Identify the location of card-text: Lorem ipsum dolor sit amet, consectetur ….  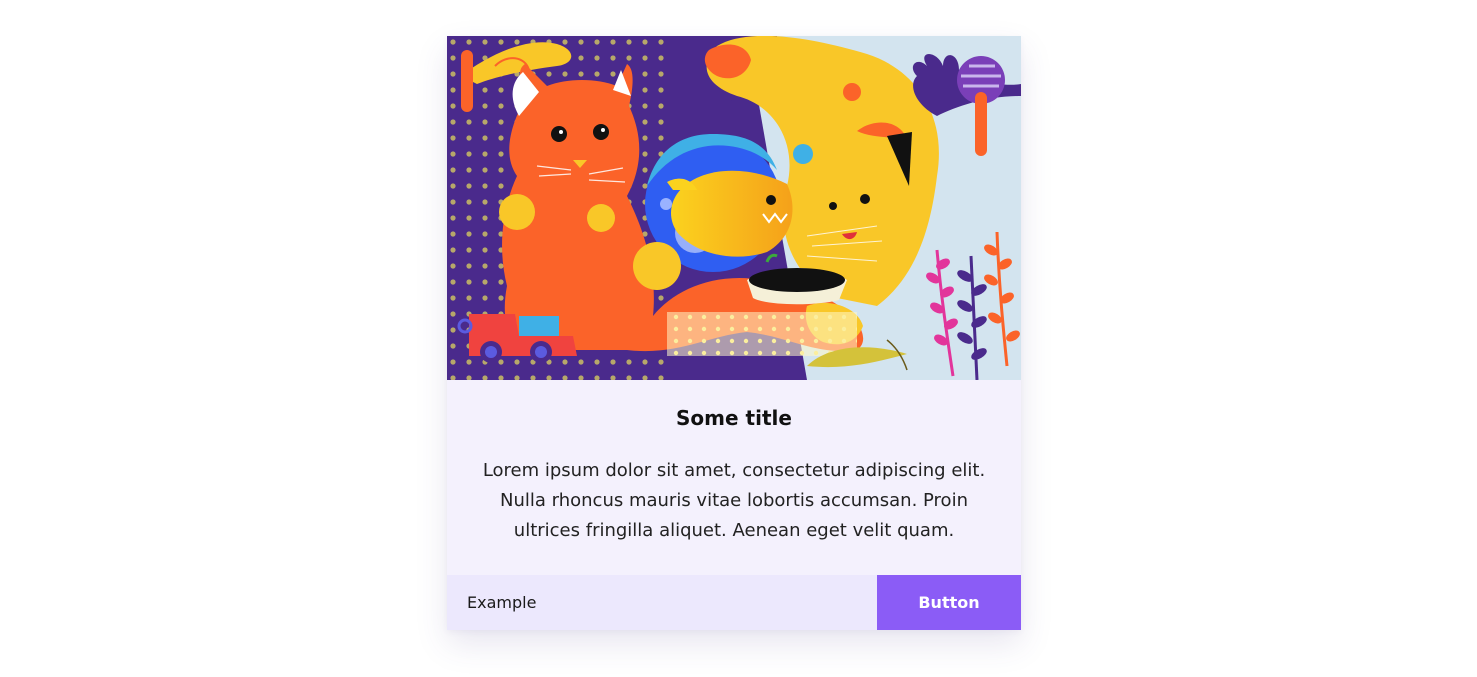
(734, 500).